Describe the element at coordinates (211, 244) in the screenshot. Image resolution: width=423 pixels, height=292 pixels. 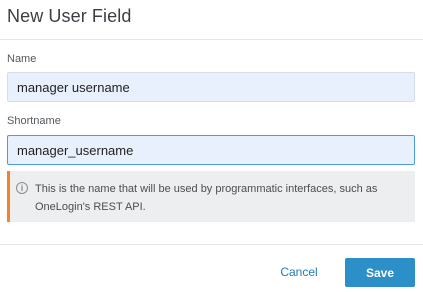
I see `footer-divider` at that location.